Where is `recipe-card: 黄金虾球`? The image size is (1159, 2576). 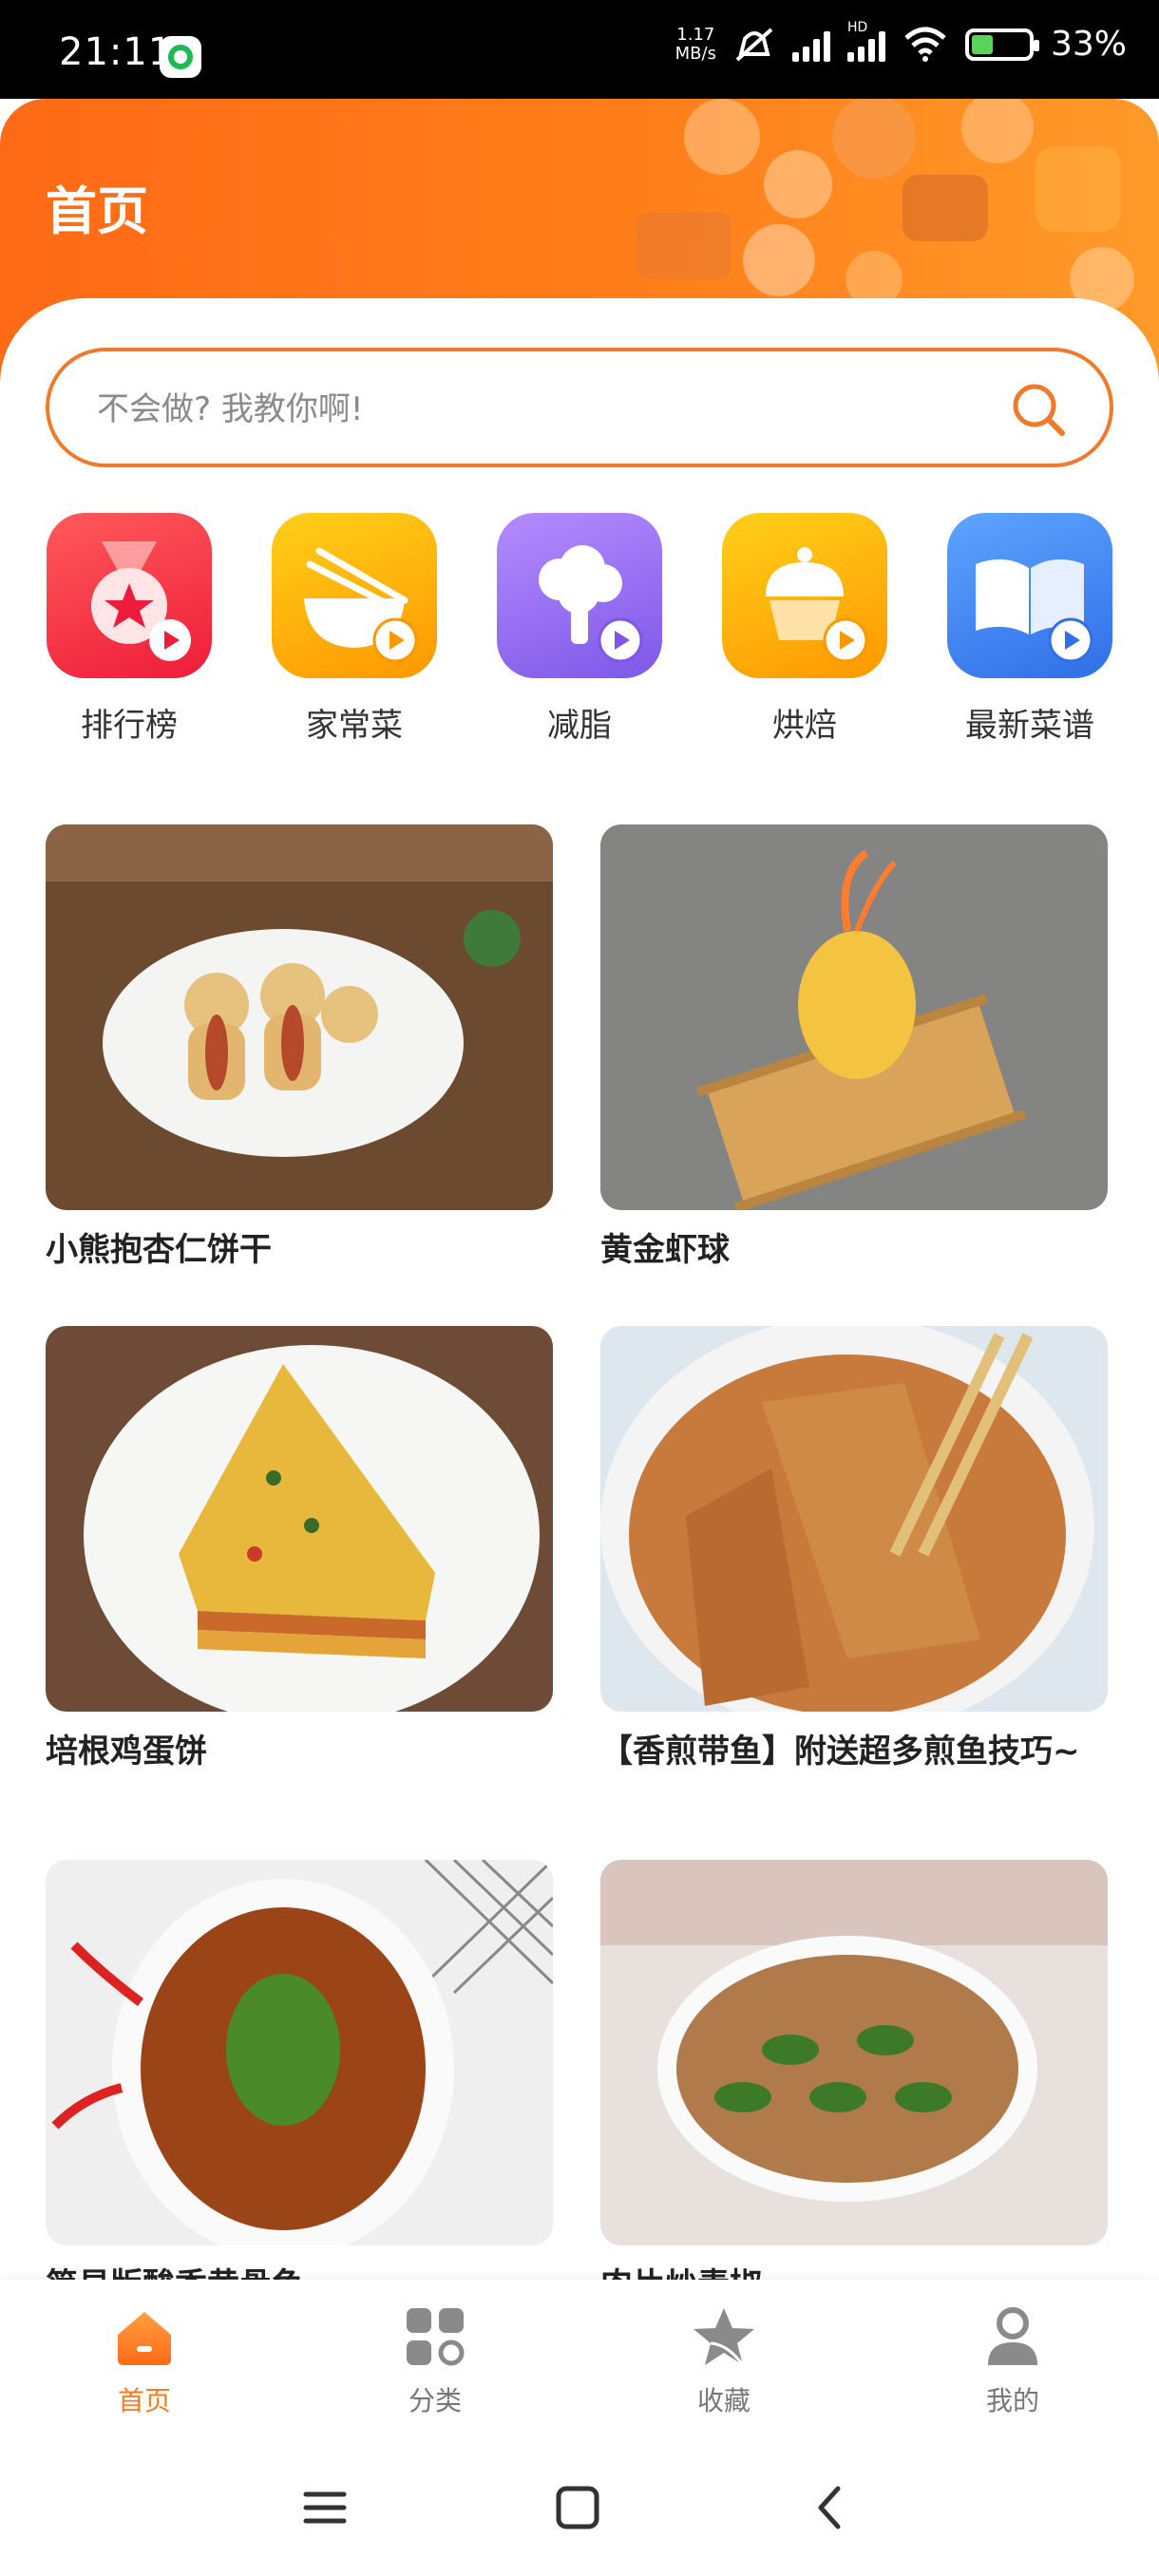 recipe-card: 黄金虾球 is located at coordinates (854, 1047).